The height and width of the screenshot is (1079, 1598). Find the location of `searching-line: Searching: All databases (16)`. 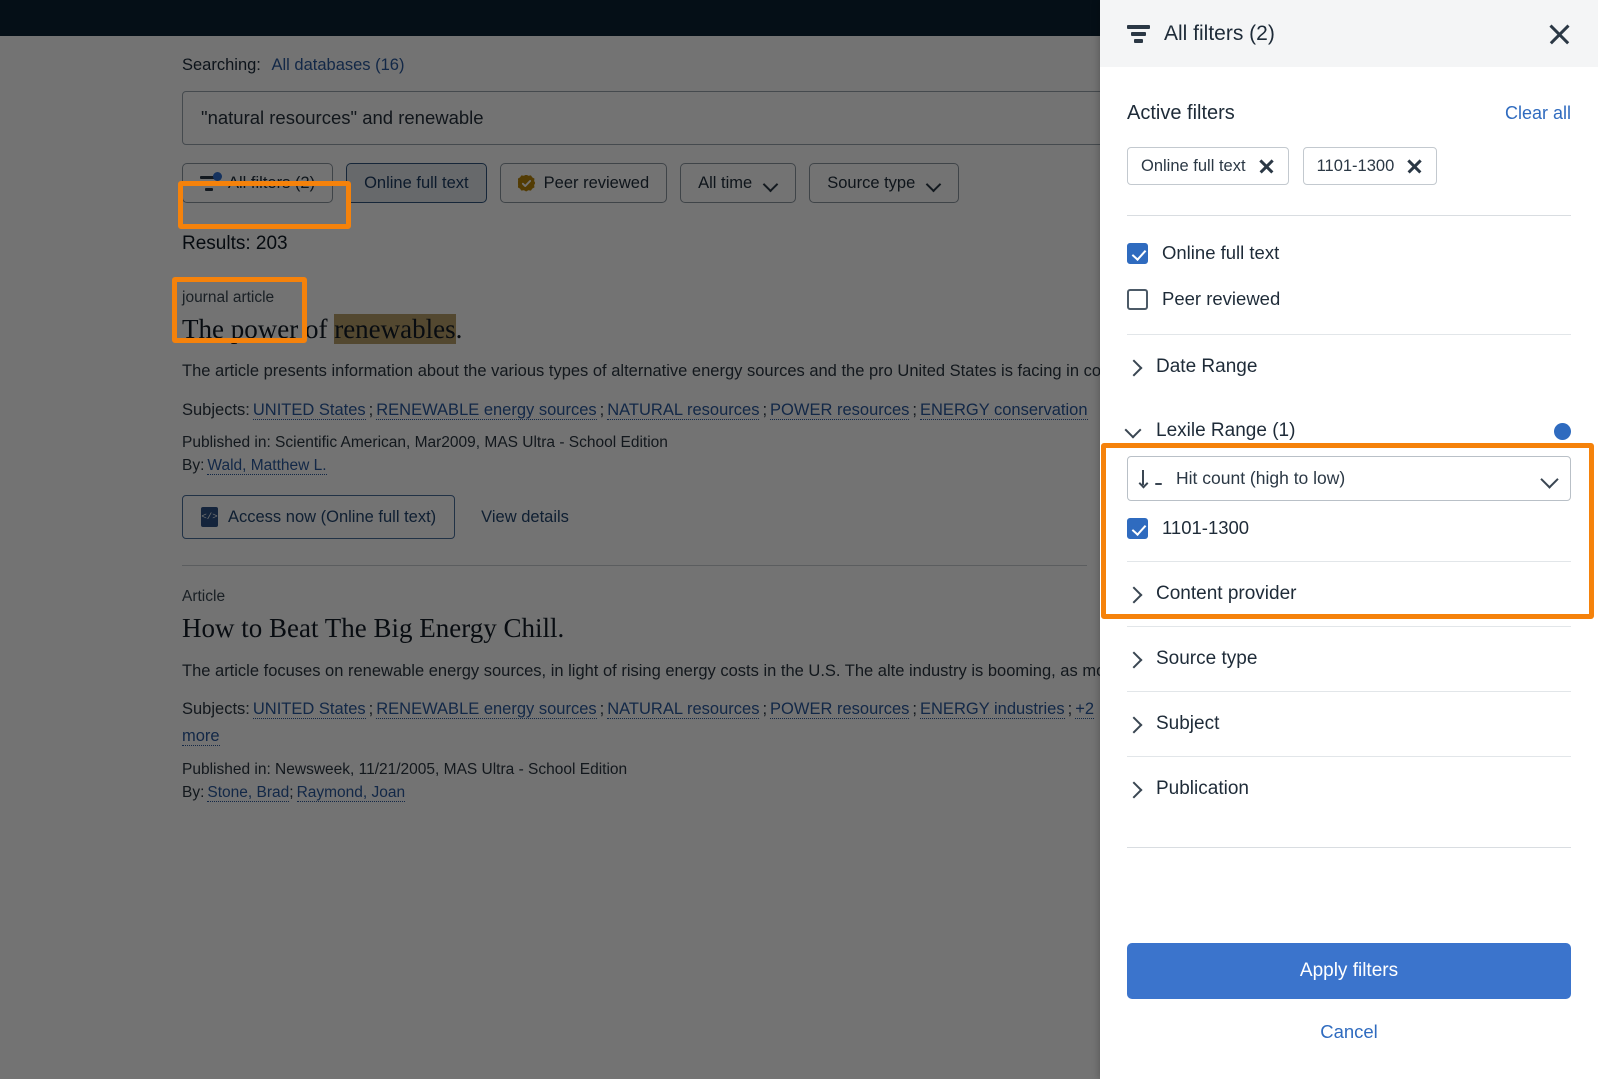

searching-line: Searching: All databases (16) is located at coordinates (641, 65).